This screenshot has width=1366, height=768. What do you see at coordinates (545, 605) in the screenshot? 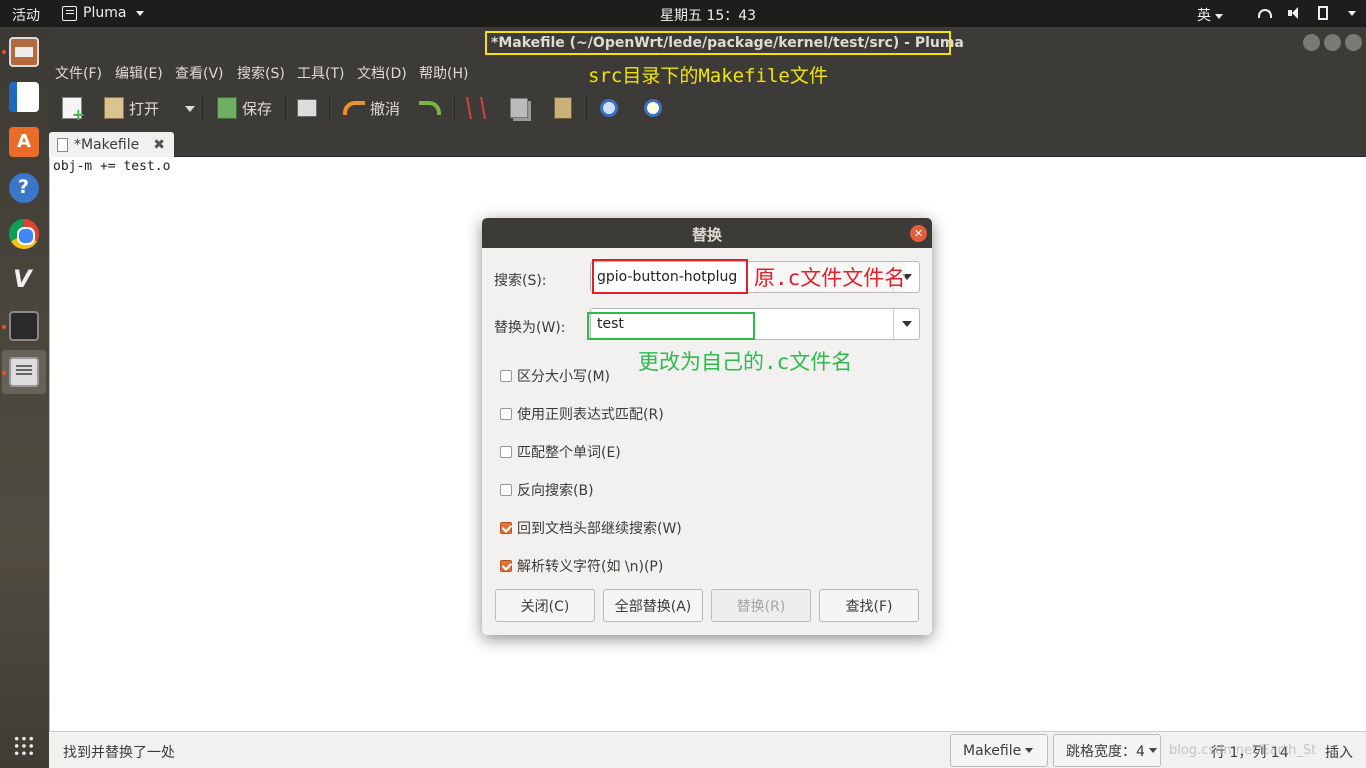
I see `close-button: 关闭(C)` at bounding box center [545, 605].